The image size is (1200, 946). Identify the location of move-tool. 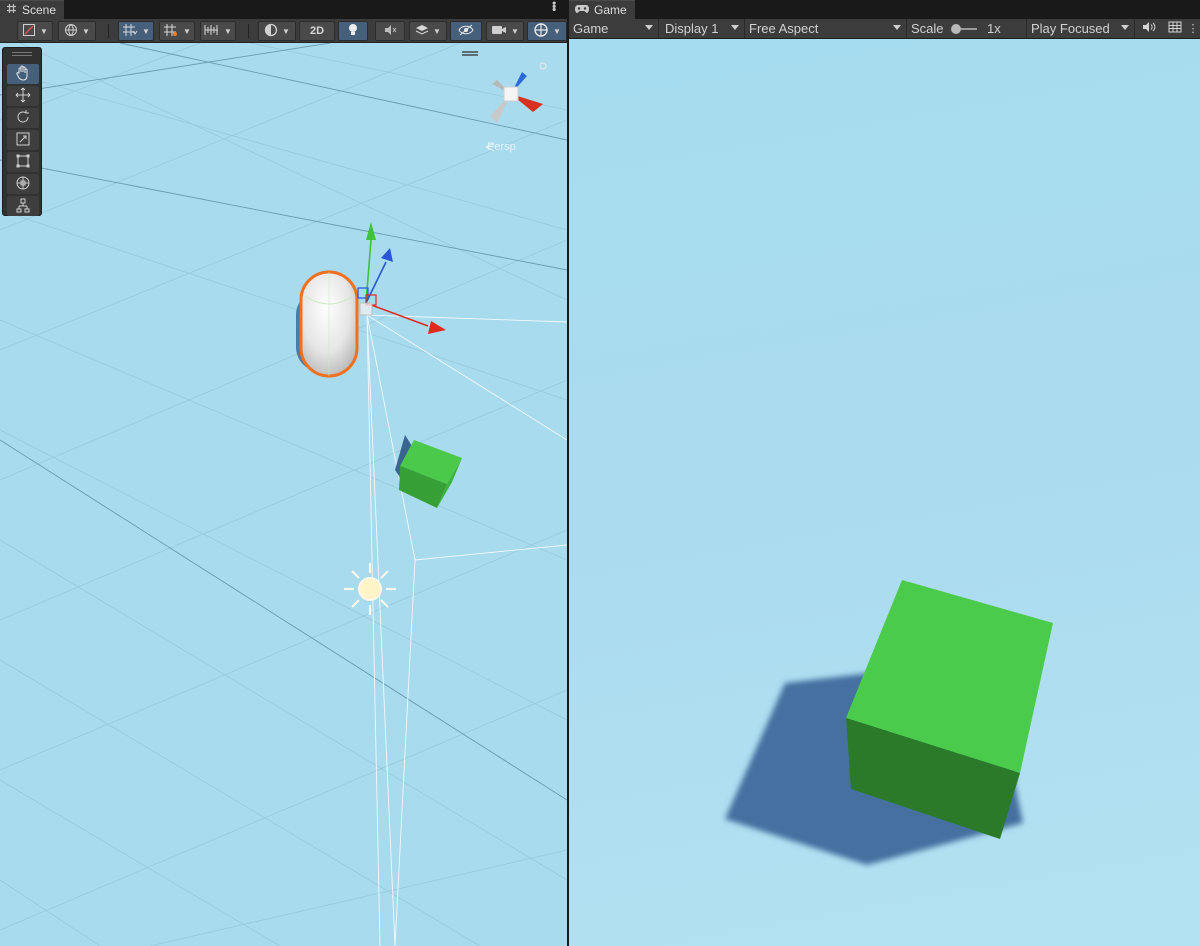
(23, 96).